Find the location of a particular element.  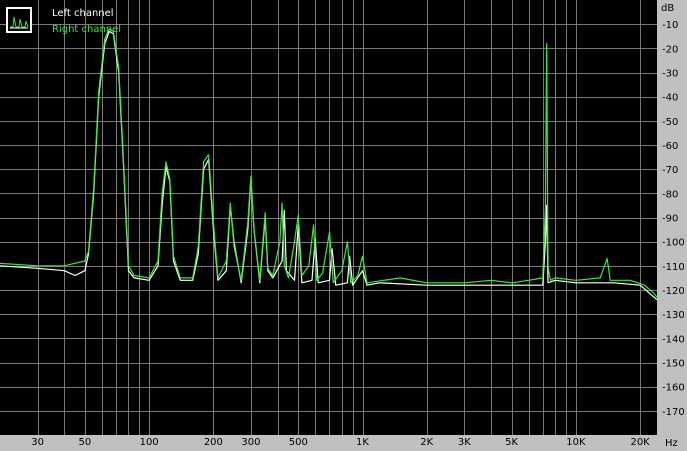

x-tick-label: 30 is located at coordinates (37, 442).